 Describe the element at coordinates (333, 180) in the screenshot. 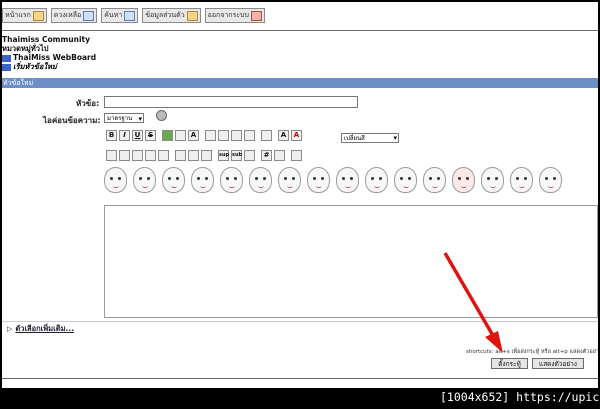

I see `emoticon-bar` at that location.